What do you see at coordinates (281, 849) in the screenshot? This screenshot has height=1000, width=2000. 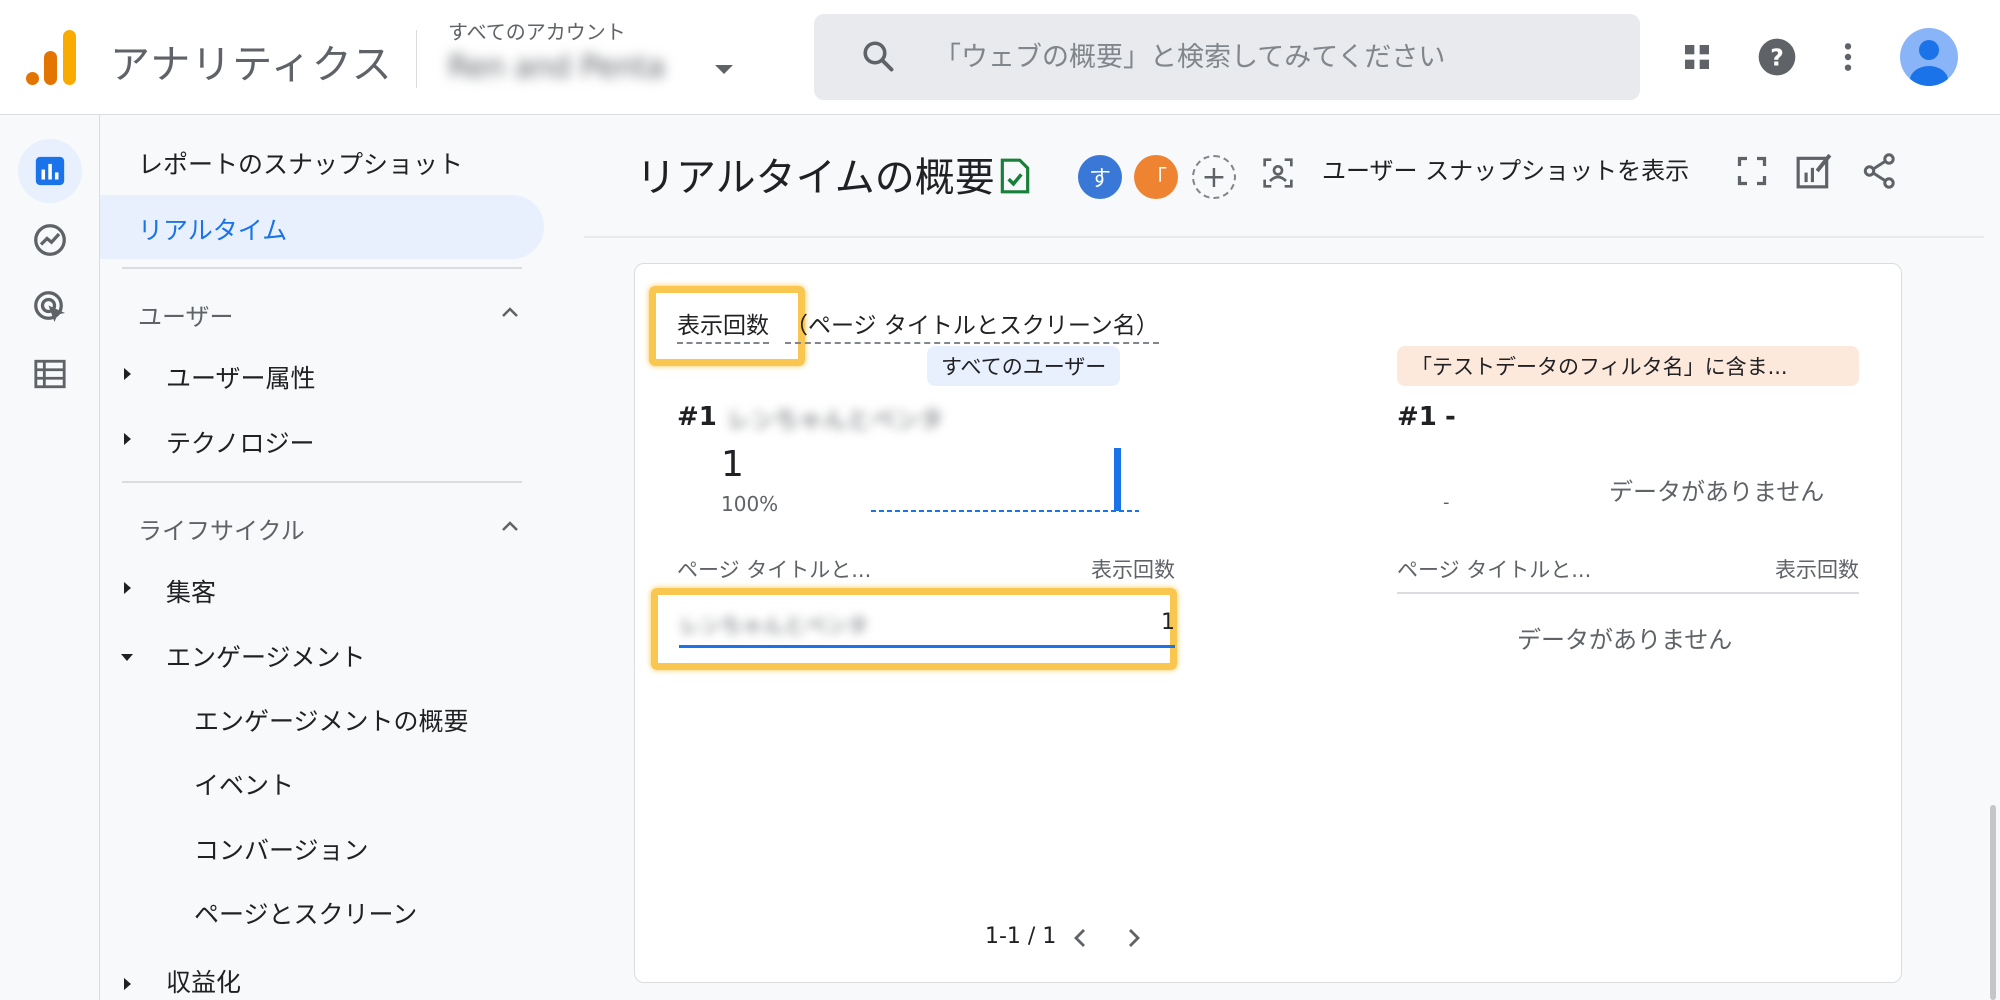 I see `sidebar-item-conversions: コンバージョン` at bounding box center [281, 849].